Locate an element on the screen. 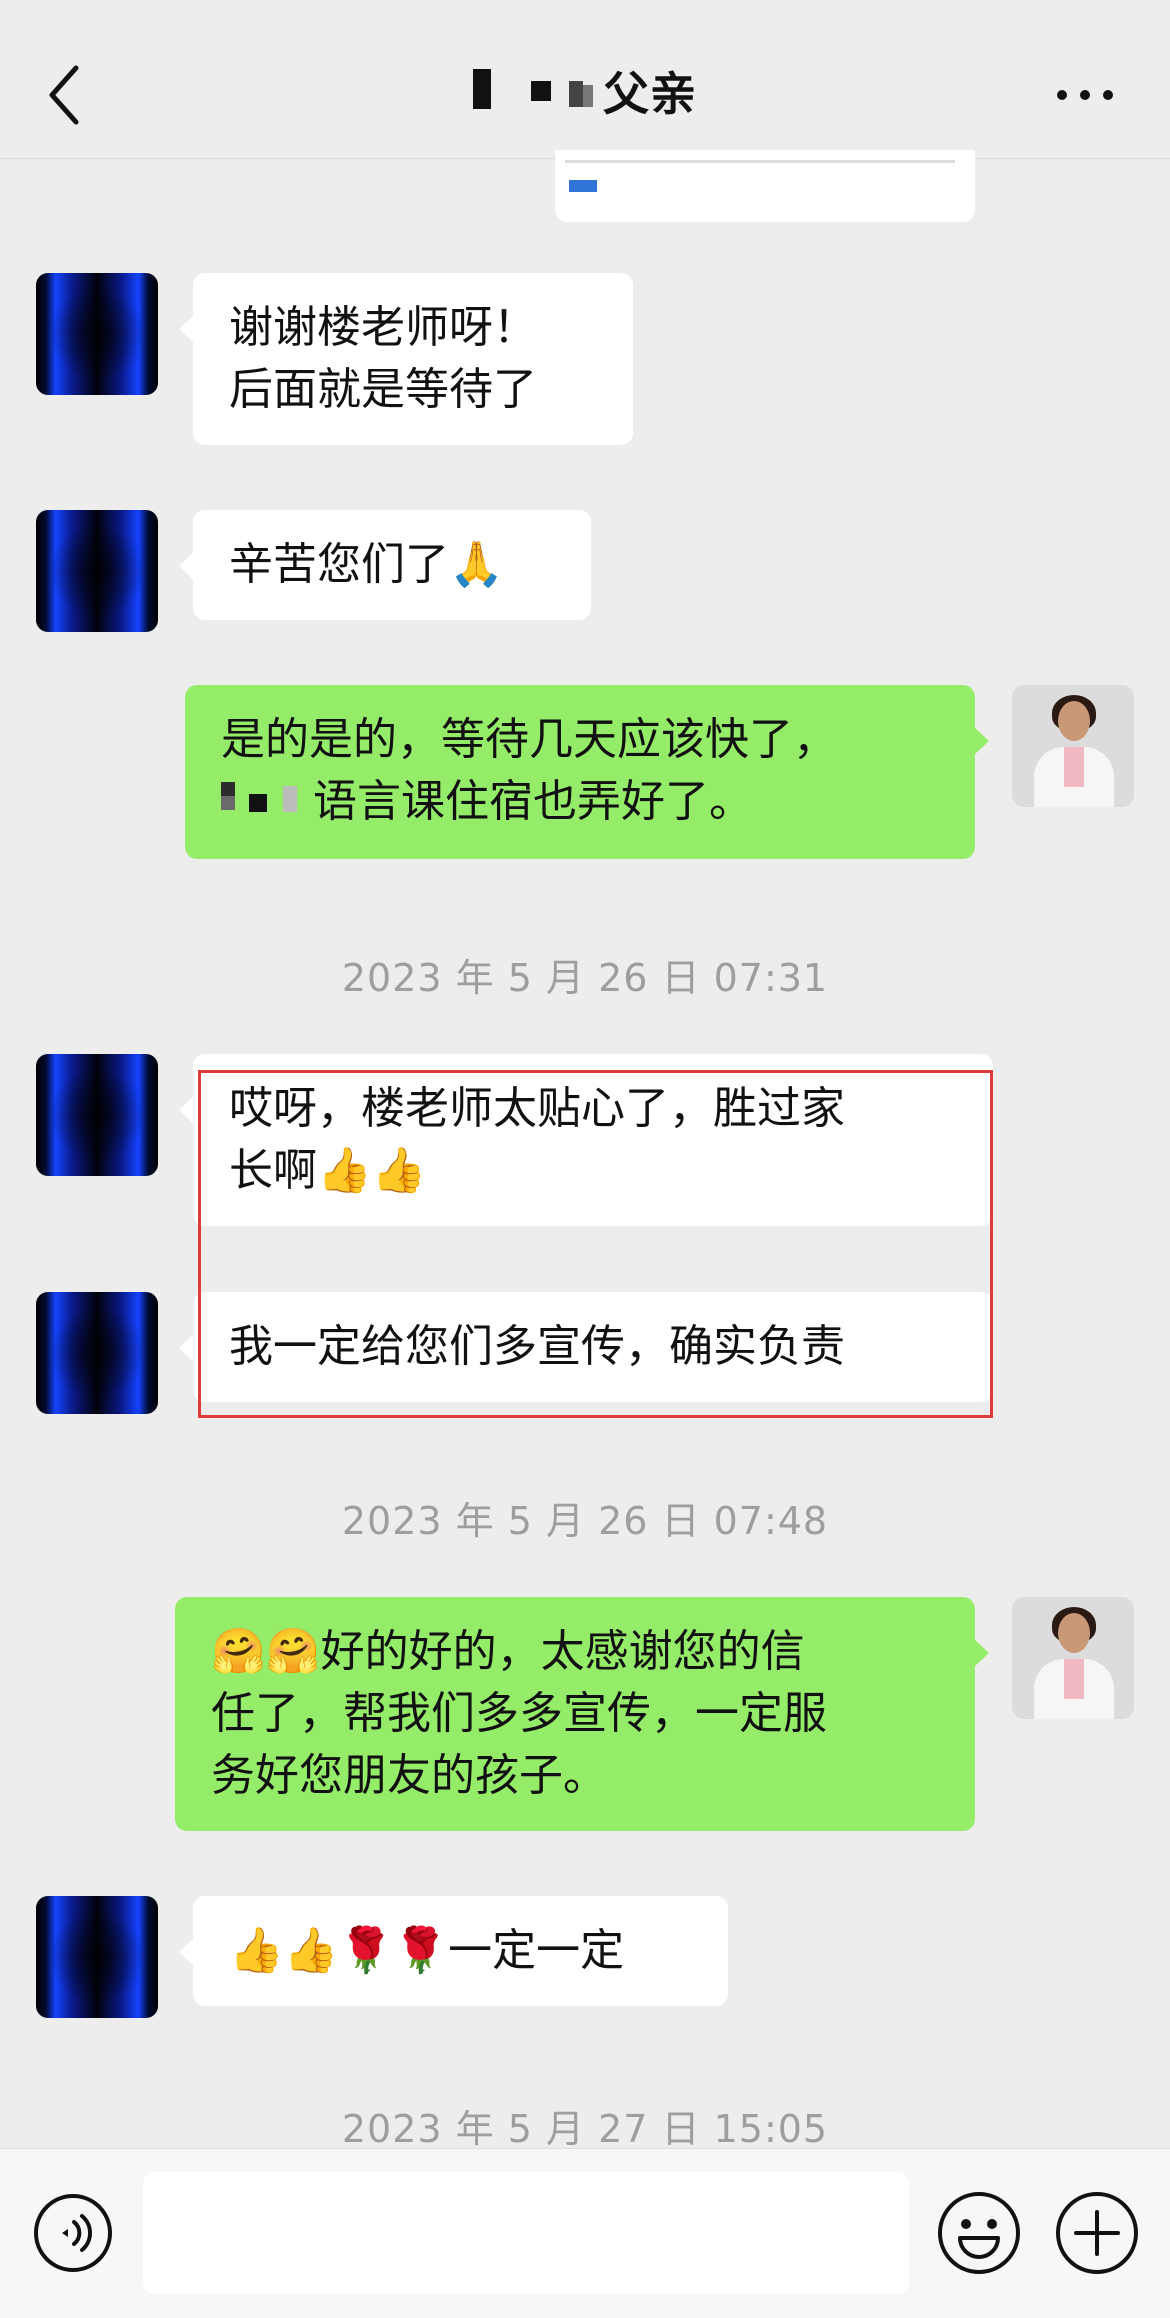  emoji-icon is located at coordinates (979, 2233).